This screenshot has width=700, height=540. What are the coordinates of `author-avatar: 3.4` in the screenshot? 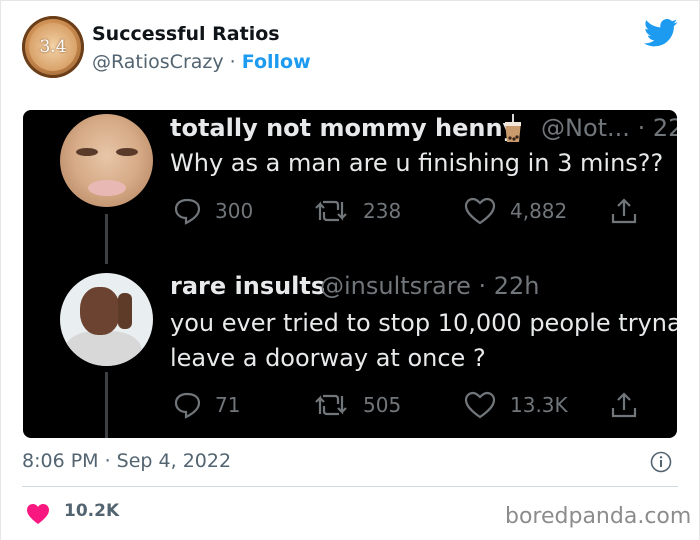 It's located at (53, 47).